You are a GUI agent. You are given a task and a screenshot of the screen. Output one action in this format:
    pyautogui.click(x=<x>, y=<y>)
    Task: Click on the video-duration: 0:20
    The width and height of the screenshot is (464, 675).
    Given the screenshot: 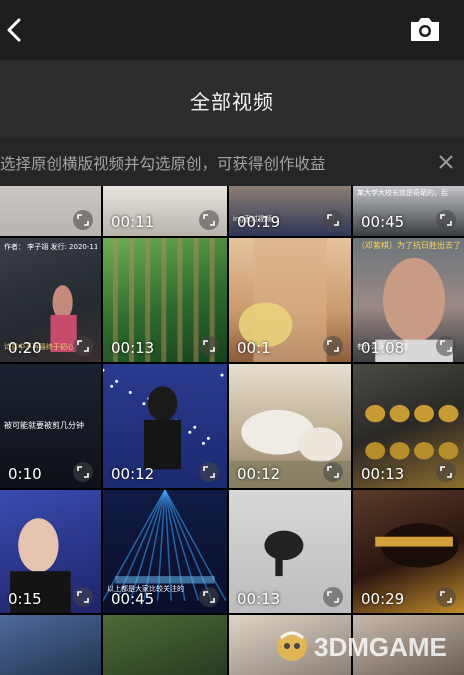 What is the action you would take?
    pyautogui.click(x=25, y=348)
    